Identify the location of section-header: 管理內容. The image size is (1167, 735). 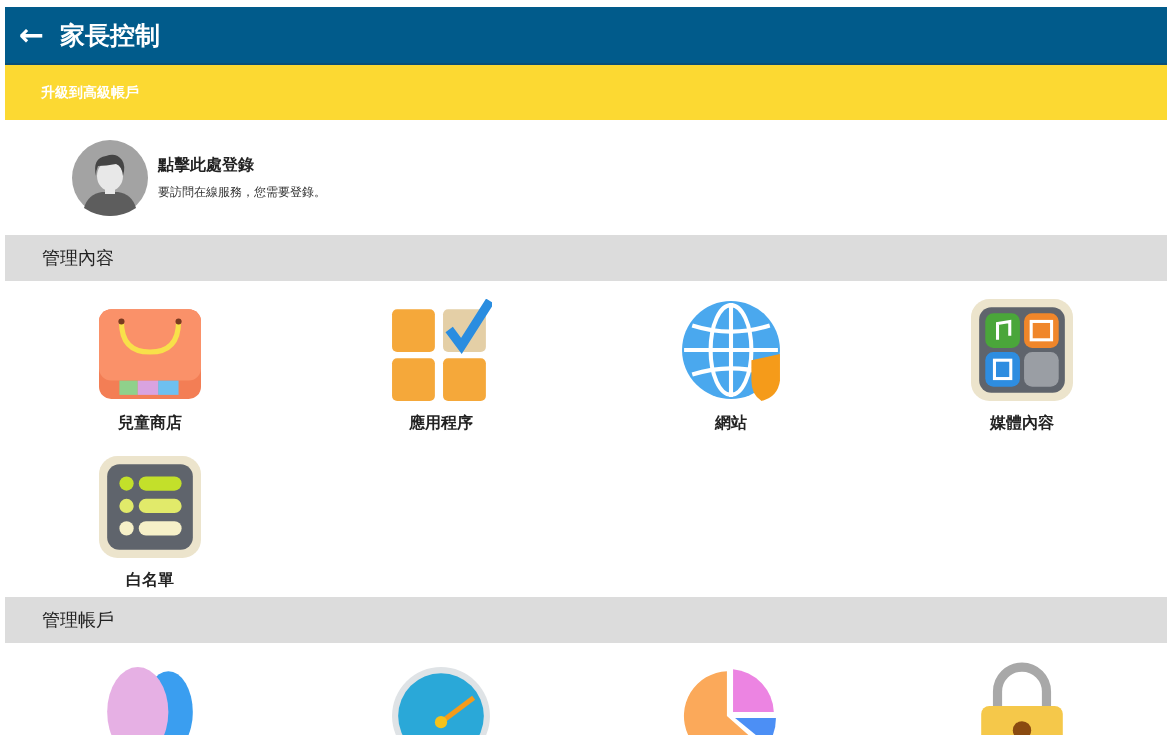
(586, 258).